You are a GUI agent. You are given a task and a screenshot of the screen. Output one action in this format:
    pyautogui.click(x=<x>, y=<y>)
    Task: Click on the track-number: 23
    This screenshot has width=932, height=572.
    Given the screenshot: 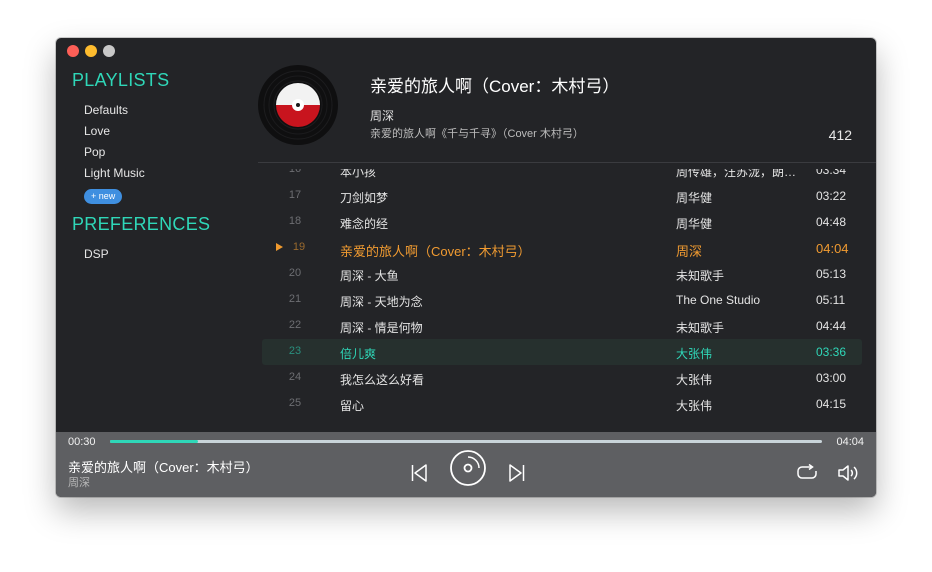 What is the action you would take?
    pyautogui.click(x=295, y=351)
    